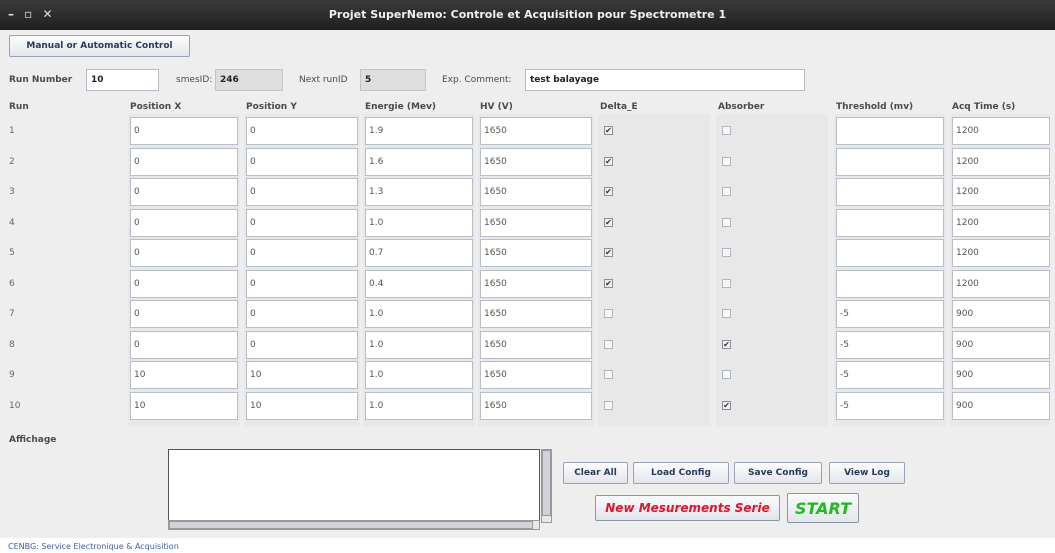 The height and width of the screenshot is (553, 1055). I want to click on log-vertical-scrollbar, so click(546, 486).